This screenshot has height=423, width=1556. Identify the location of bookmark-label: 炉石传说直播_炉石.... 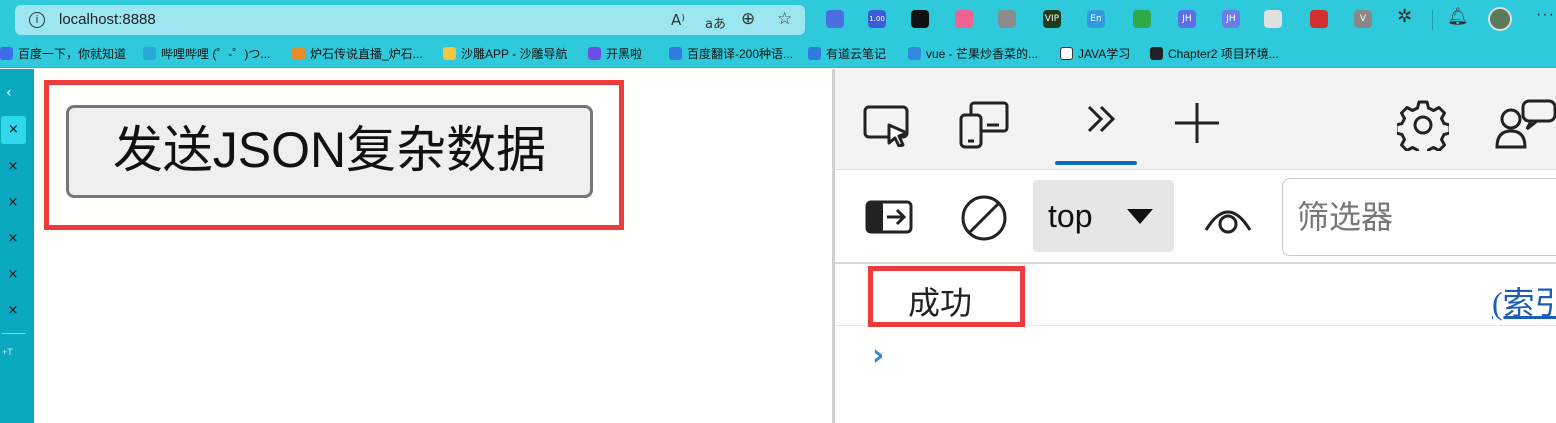
(366, 54).